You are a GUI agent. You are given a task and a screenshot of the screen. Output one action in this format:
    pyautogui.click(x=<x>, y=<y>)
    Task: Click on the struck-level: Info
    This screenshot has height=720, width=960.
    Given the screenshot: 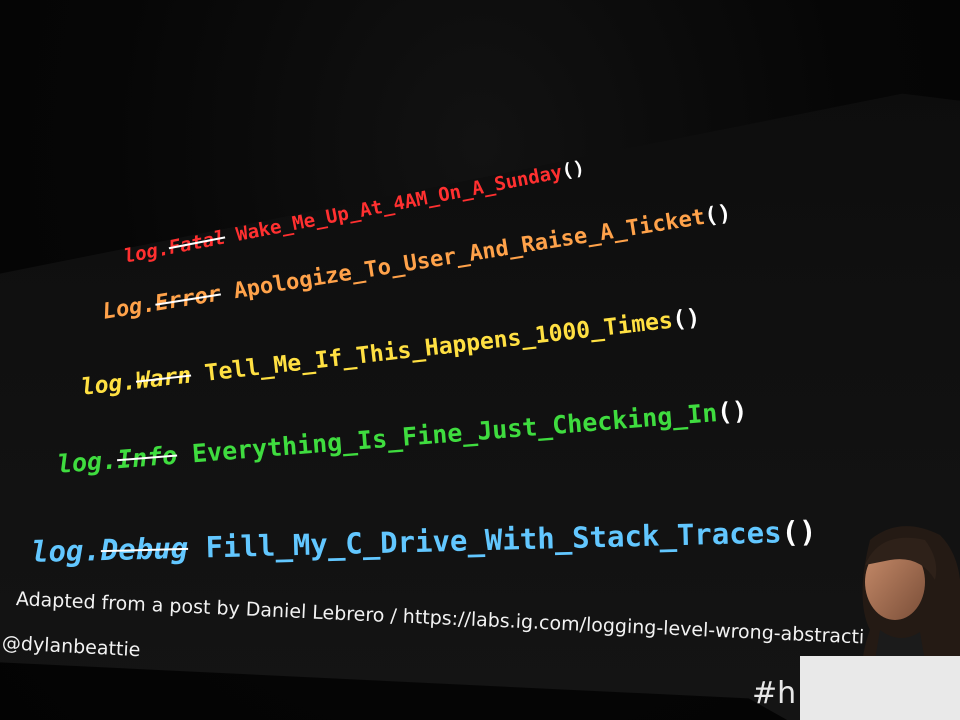 What is the action you would take?
    pyautogui.click(x=147, y=457)
    